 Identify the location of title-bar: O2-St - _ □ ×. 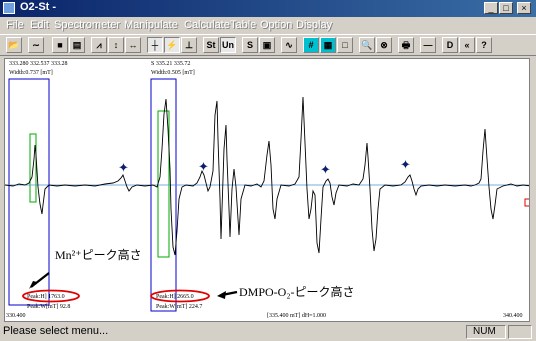
(268, 8).